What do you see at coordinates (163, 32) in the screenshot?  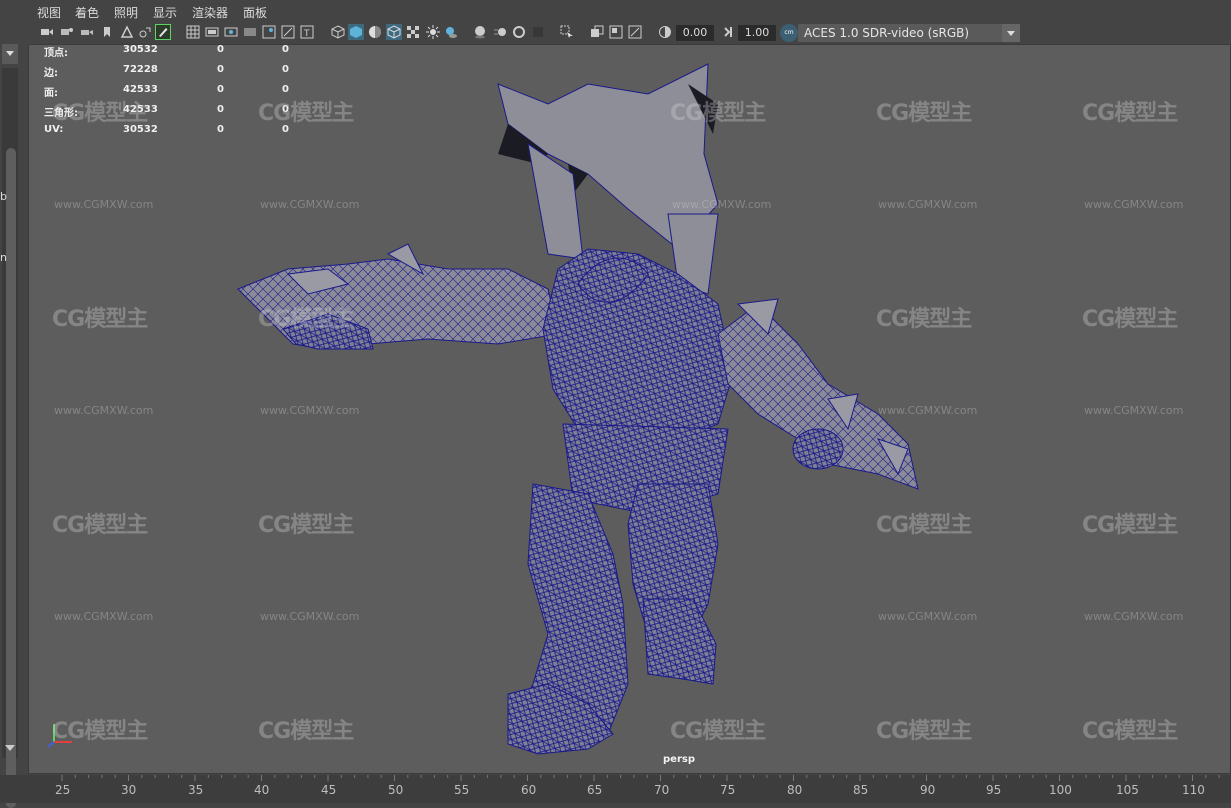 I see `pencil-icon` at bounding box center [163, 32].